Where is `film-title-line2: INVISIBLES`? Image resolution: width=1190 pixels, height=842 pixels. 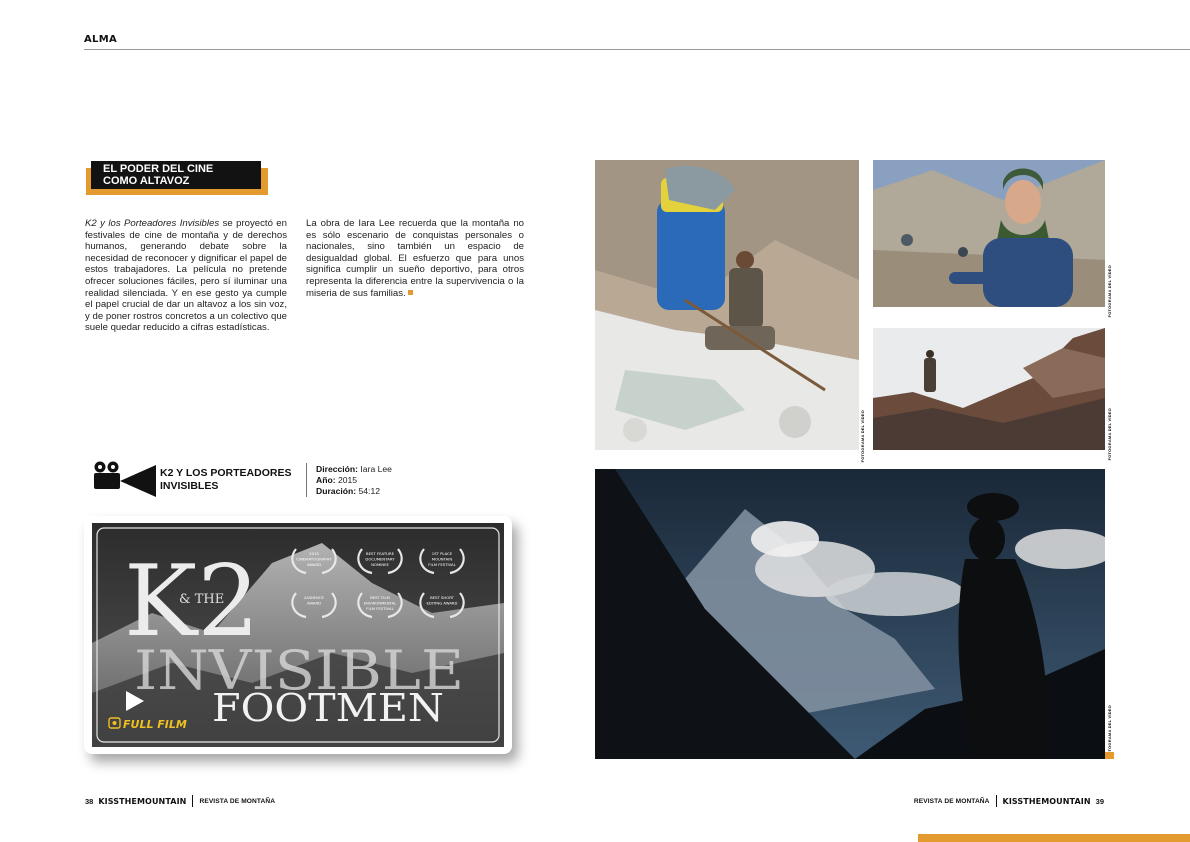
film-title-line2: INVISIBLES is located at coordinates (189, 486).